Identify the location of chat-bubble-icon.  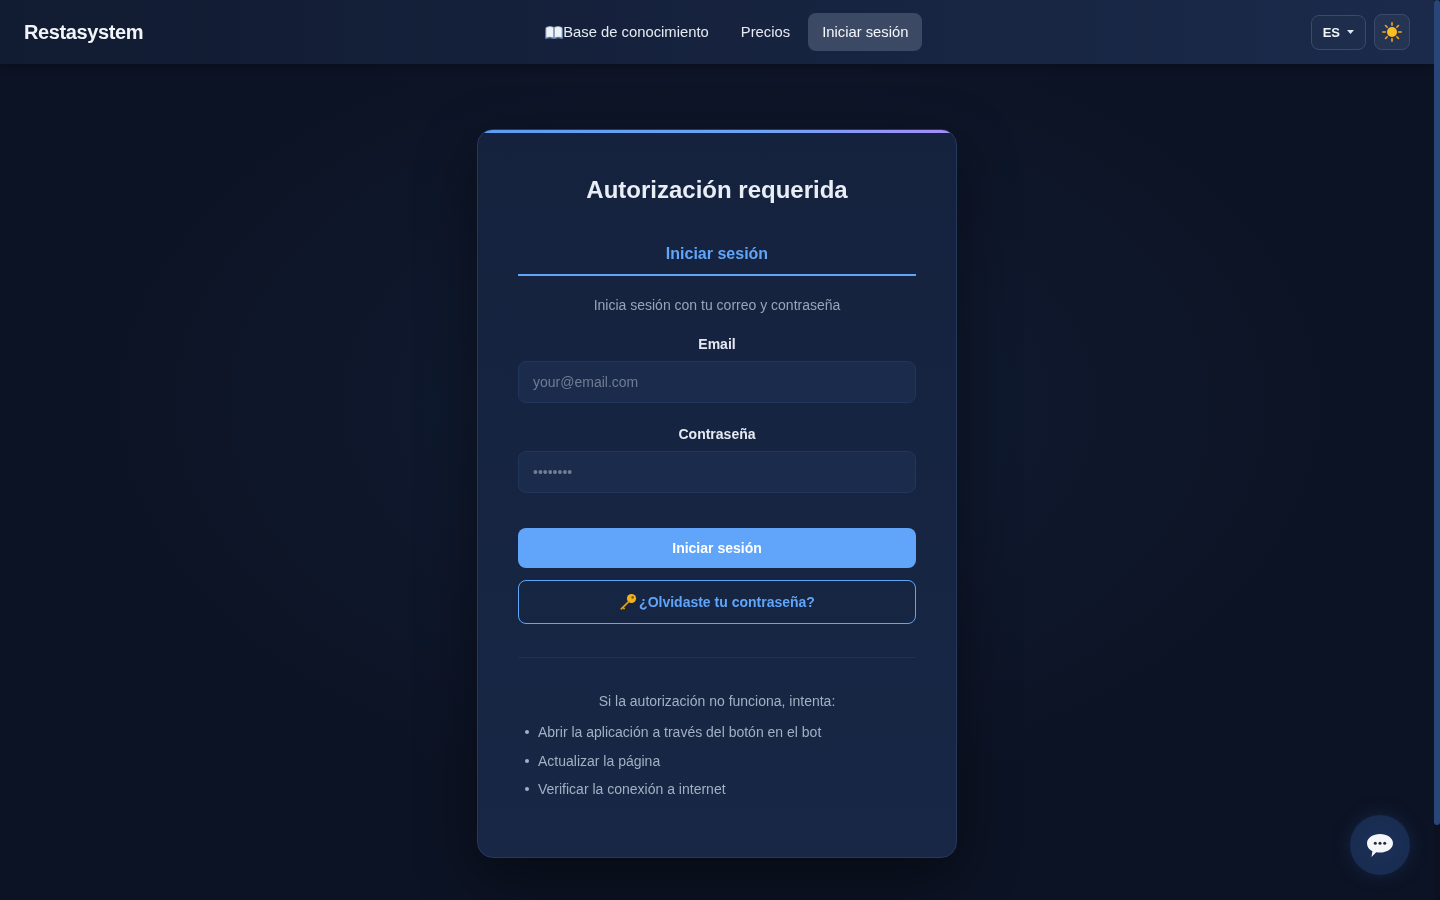
(1380, 845).